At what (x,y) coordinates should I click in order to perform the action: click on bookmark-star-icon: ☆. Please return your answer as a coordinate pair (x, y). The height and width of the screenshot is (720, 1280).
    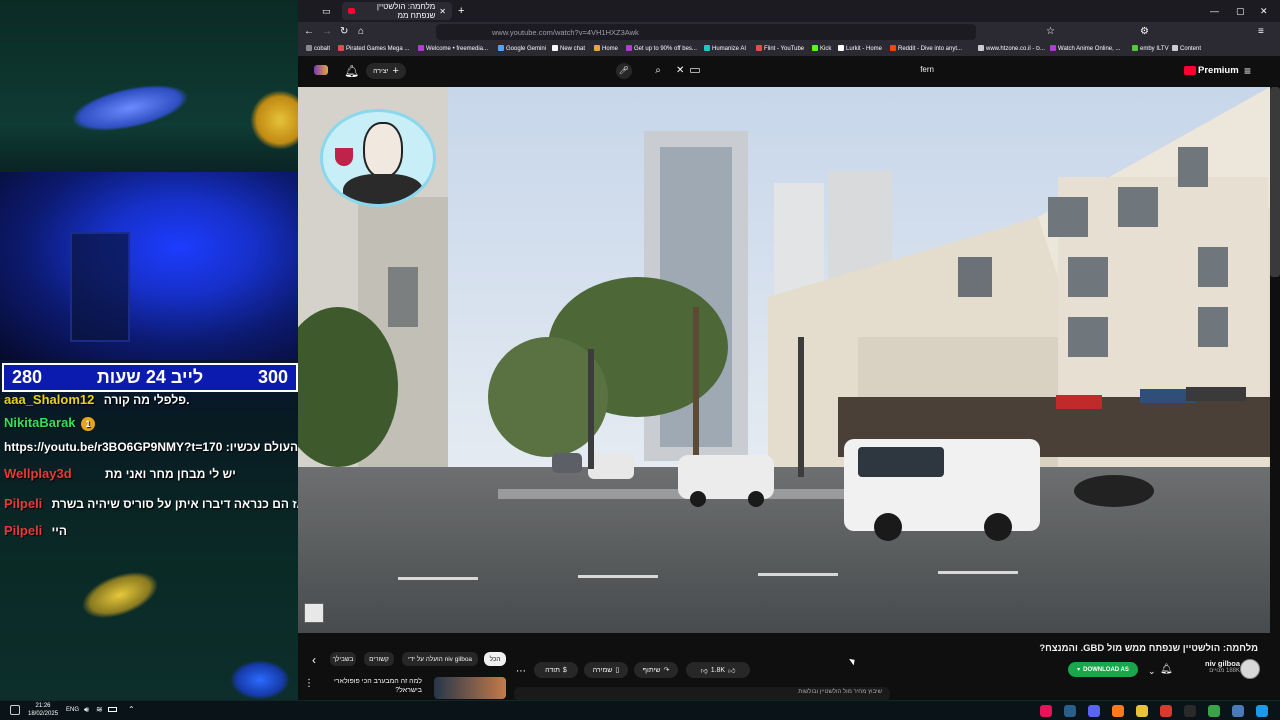
    Looking at the image, I should click on (1050, 32).